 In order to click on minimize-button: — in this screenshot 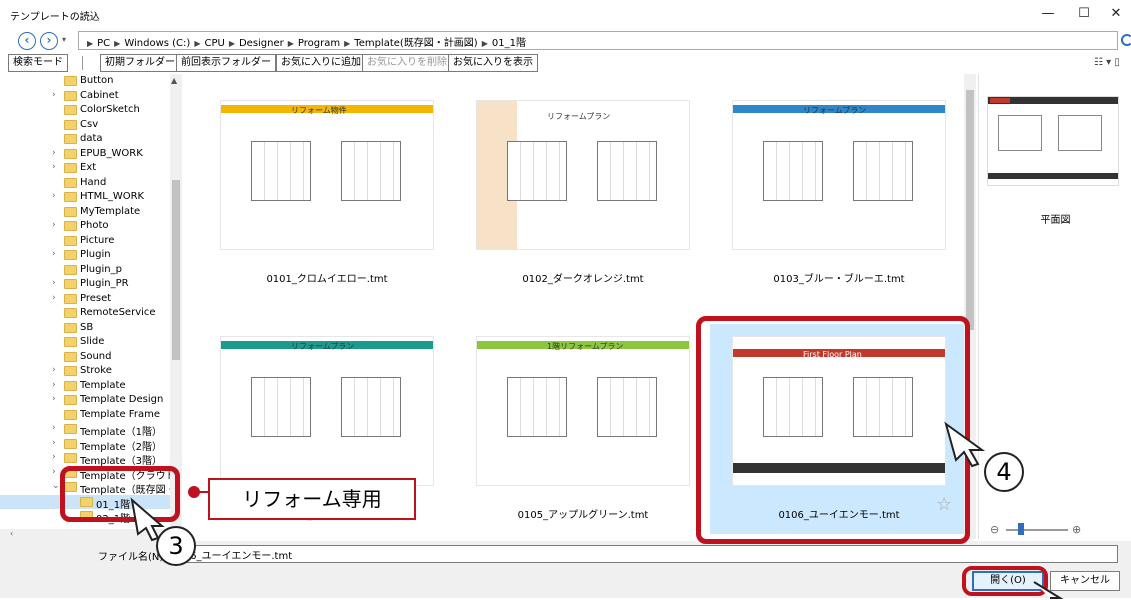, I will do `click(1048, 14)`.